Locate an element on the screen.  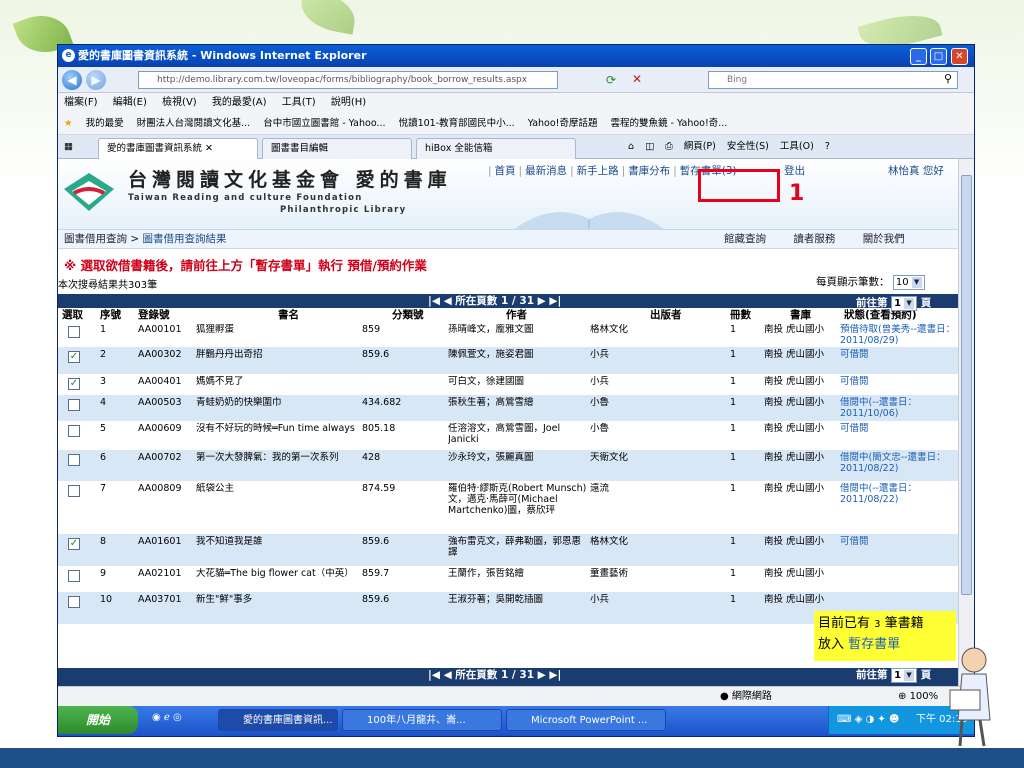
nav-collection-search: 館藏查詢 is located at coordinates (745, 239).